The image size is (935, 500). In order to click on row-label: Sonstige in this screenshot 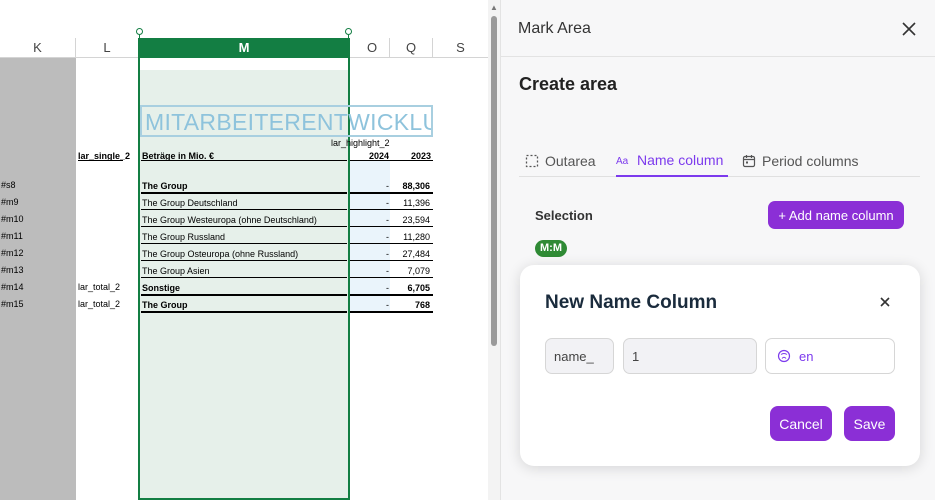, I will do `click(161, 288)`.